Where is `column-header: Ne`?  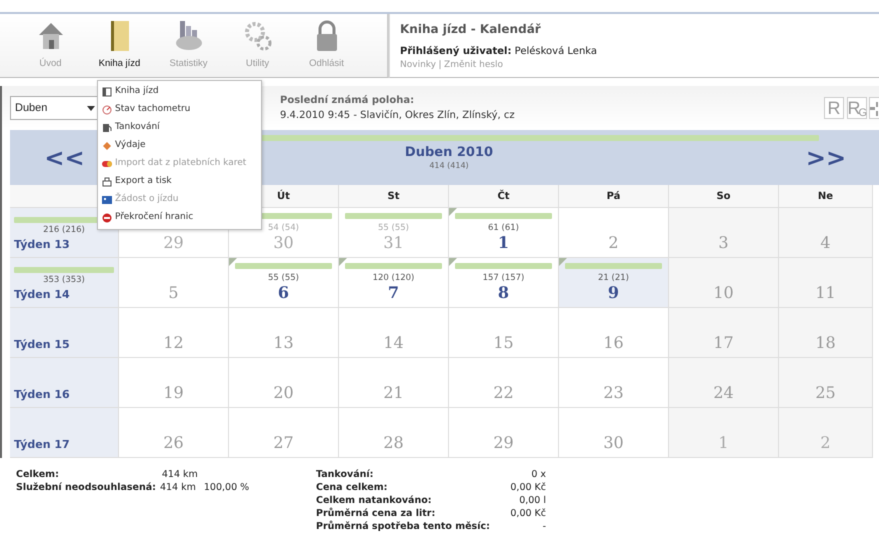 column-header: Ne is located at coordinates (826, 196).